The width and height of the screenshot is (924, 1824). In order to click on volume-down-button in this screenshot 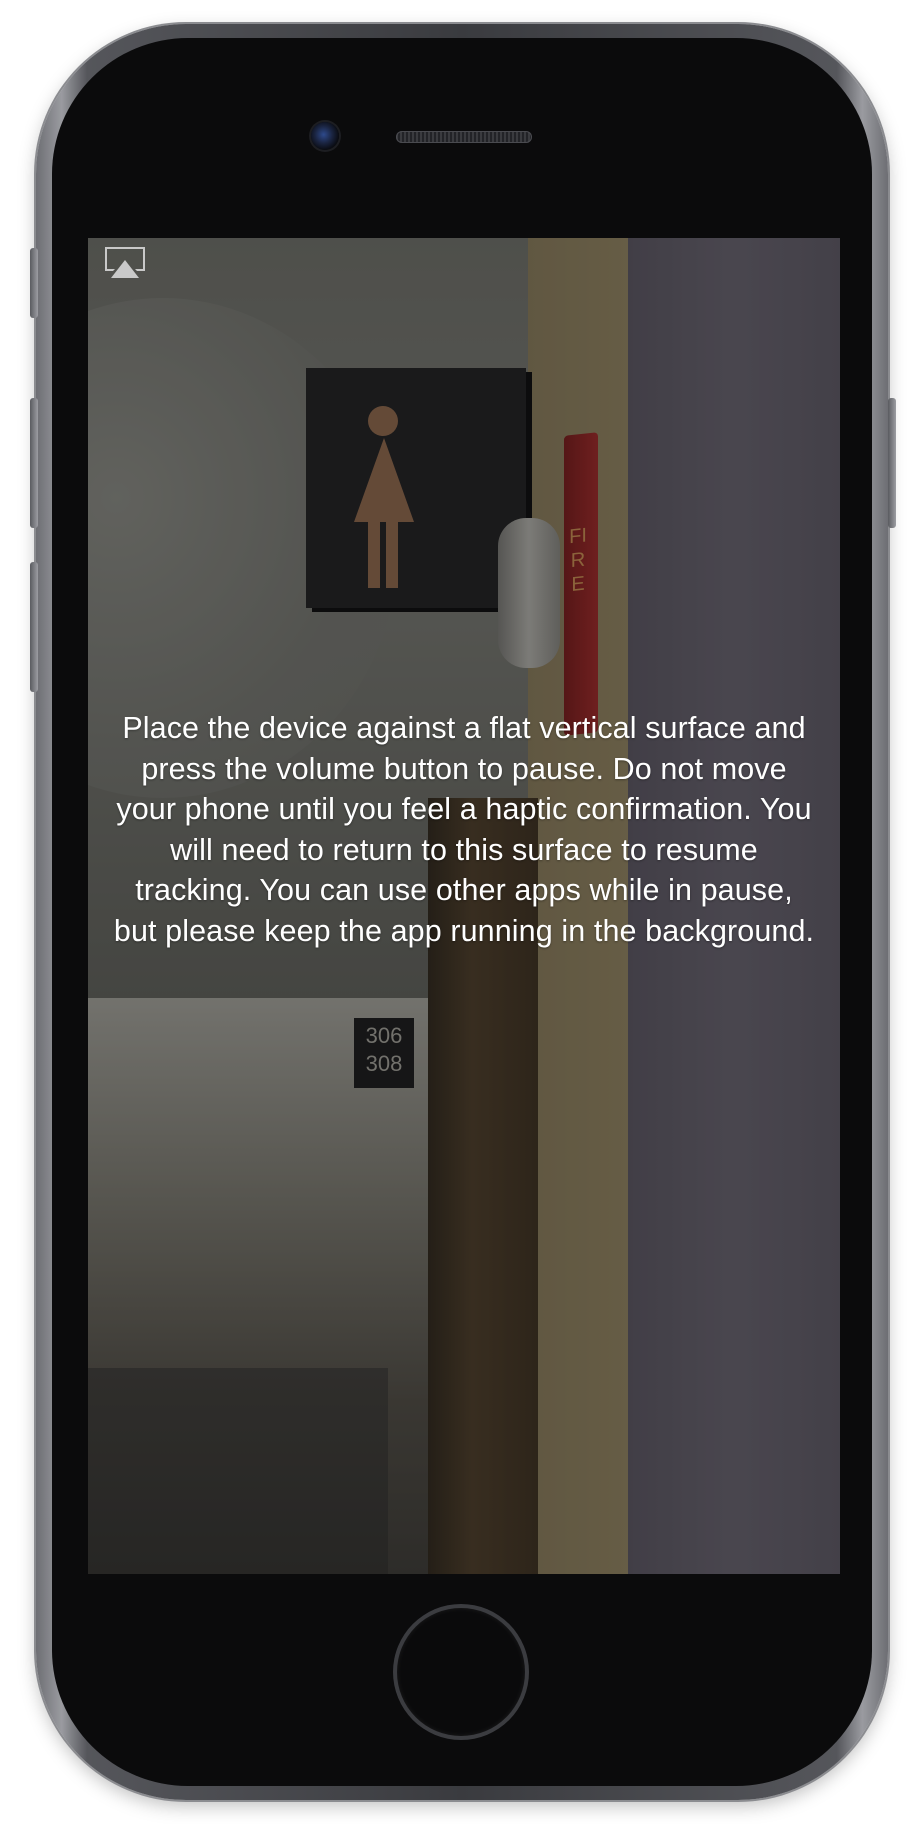, I will do `click(34, 627)`.